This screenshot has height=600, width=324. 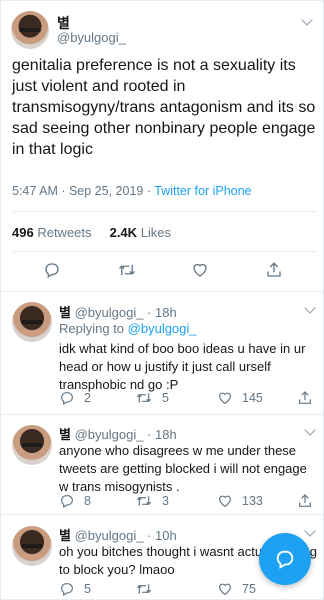 I want to click on like-button, so click(x=200, y=270).